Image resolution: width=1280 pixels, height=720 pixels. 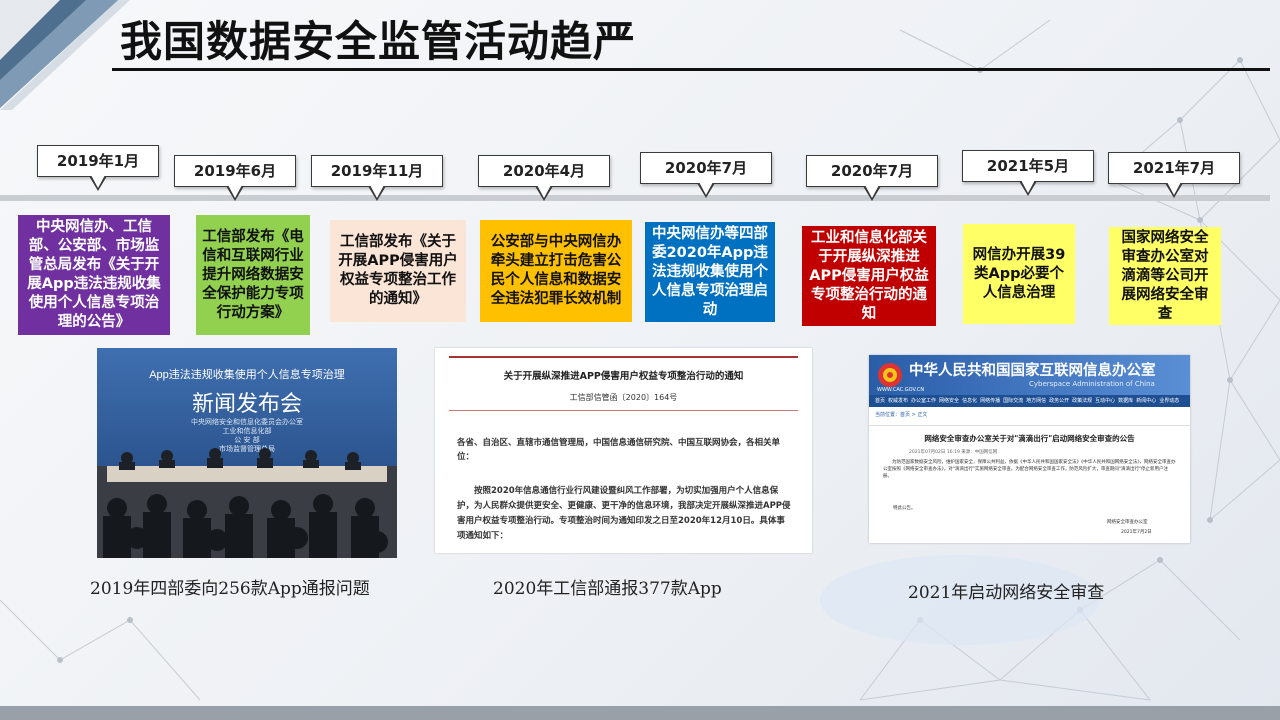 What do you see at coordinates (1136, 532) in the screenshot?
I see `article-date: 2021年7月2日` at bounding box center [1136, 532].